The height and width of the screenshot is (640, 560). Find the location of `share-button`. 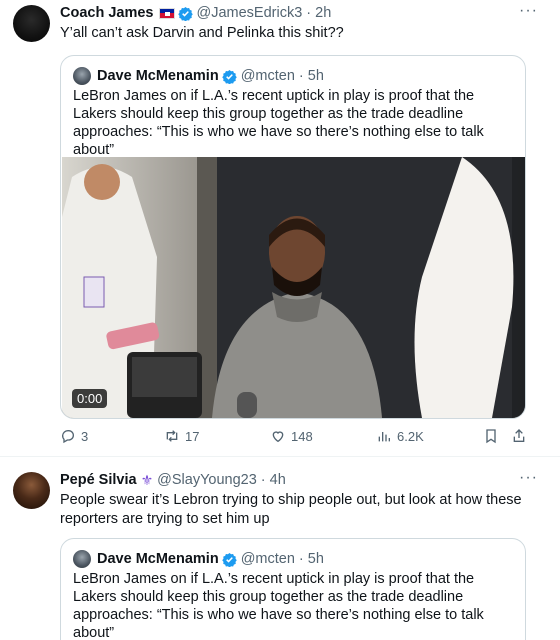

share-button is located at coordinates (519, 436).